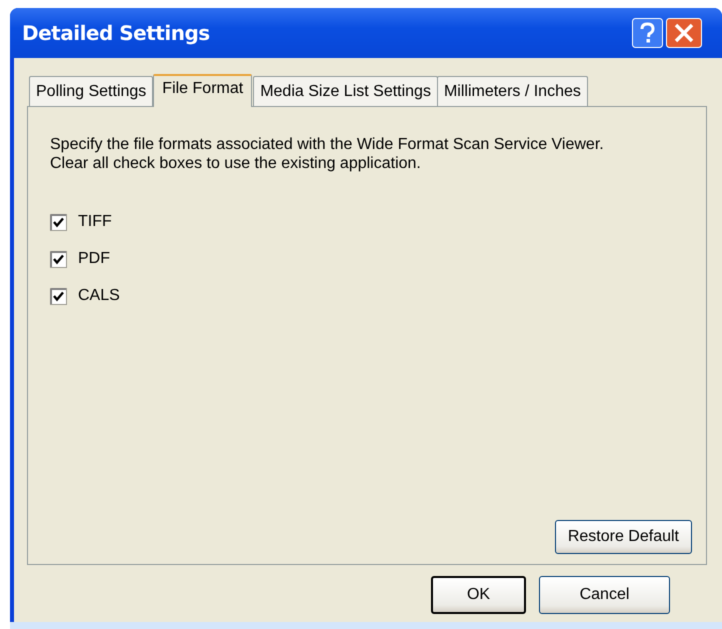 The image size is (722, 629). Describe the element at coordinates (478, 595) in the screenshot. I see `dialog-button: OK` at that location.